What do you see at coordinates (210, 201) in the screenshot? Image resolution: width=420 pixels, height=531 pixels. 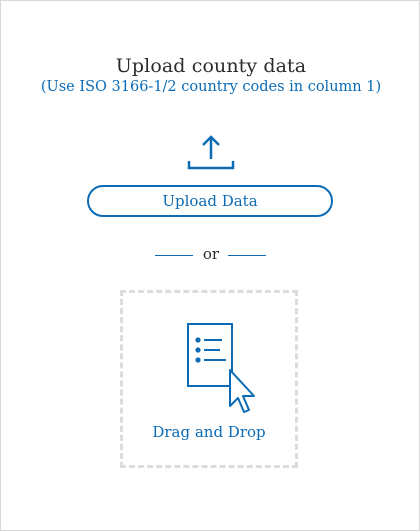 I see `upload-data-button: Upload Data` at bounding box center [210, 201].